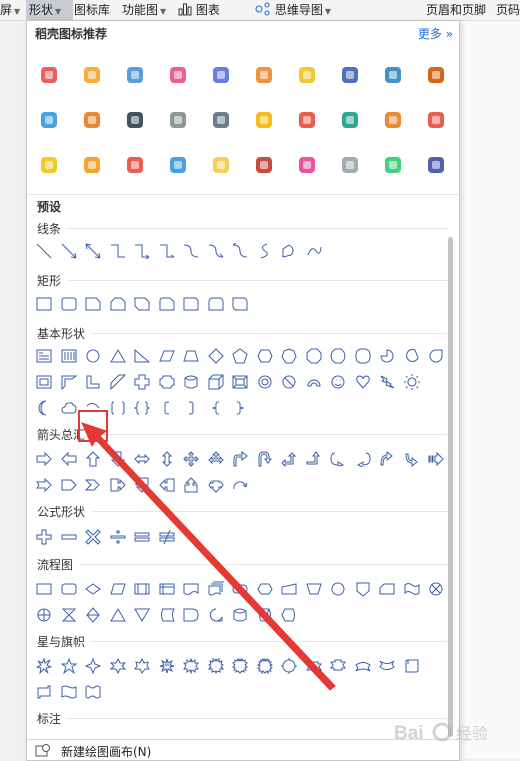 The width and height of the screenshot is (520, 761). What do you see at coordinates (490, 390) in the screenshot?
I see `document-canvas` at bounding box center [490, 390].